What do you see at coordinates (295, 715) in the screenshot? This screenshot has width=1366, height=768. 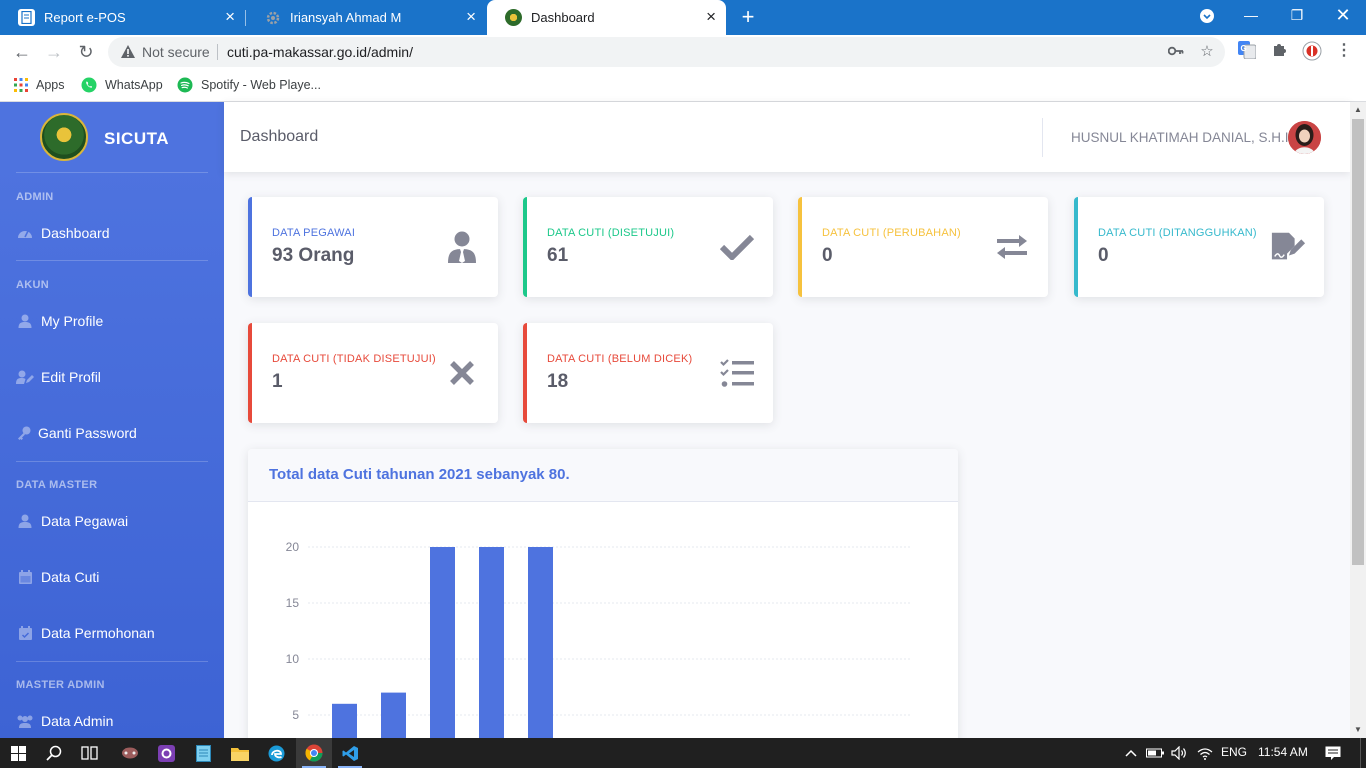 I see `y-tick-label: 5` at bounding box center [295, 715].